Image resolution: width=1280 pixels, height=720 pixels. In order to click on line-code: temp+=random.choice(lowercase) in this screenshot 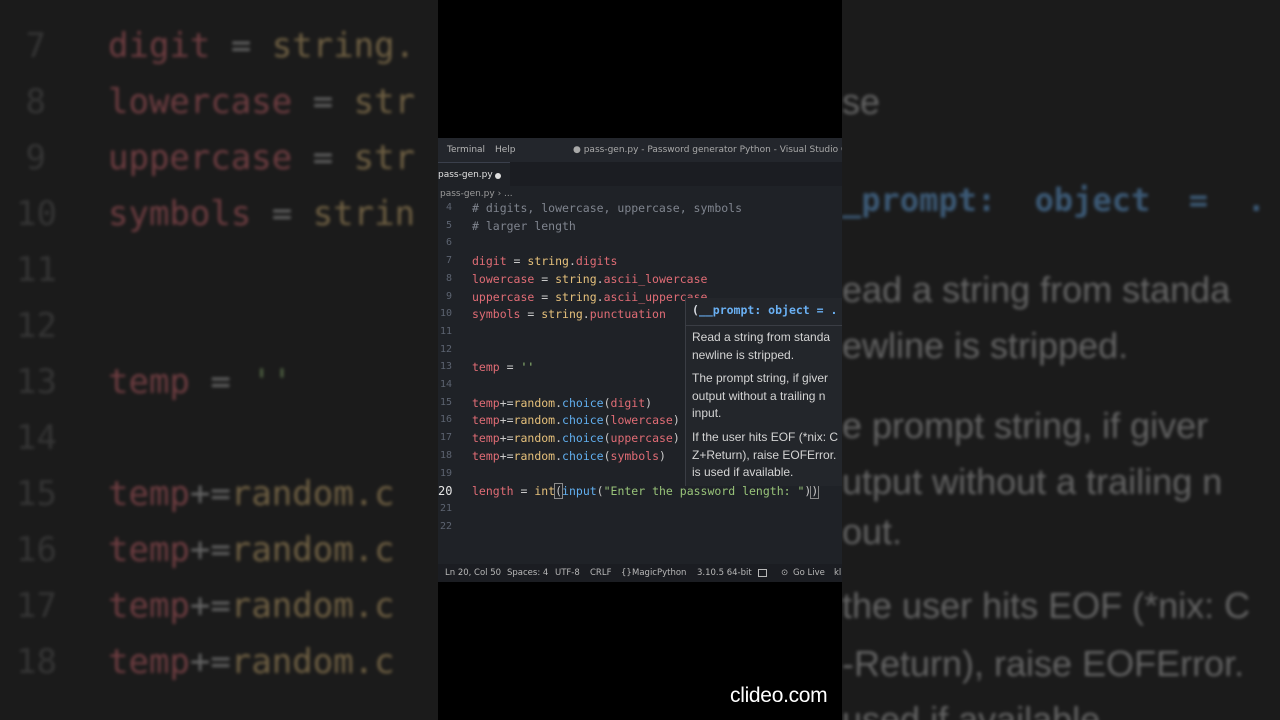, I will do `click(576, 420)`.